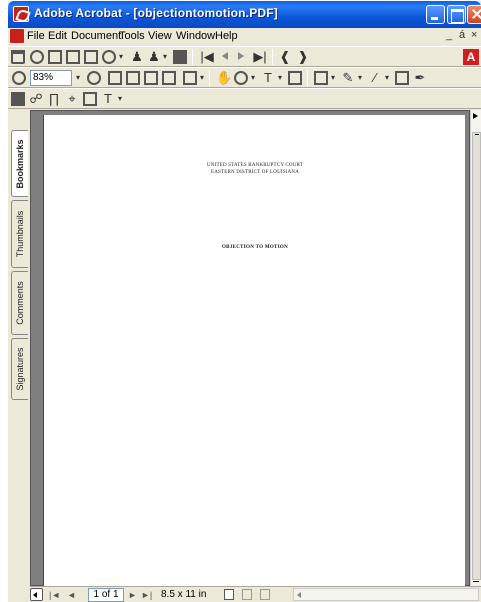  Describe the element at coordinates (132, 595) in the screenshot. I see `next-page-button: ►` at that location.